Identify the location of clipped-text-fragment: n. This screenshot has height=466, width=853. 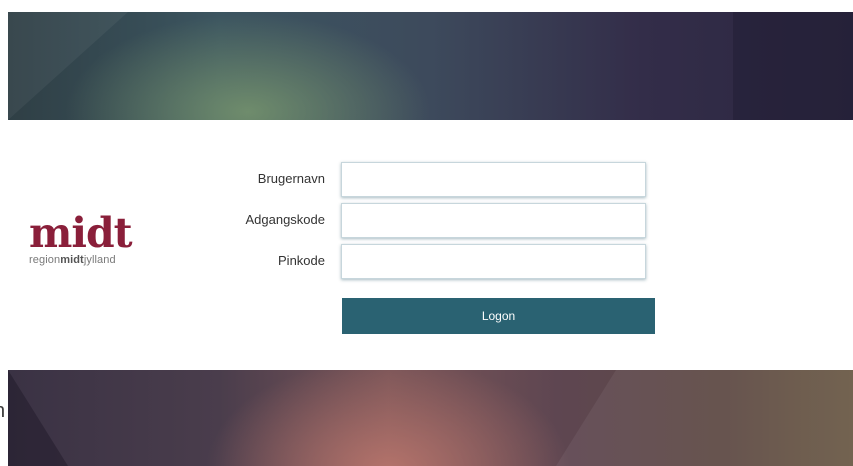
(2, 411).